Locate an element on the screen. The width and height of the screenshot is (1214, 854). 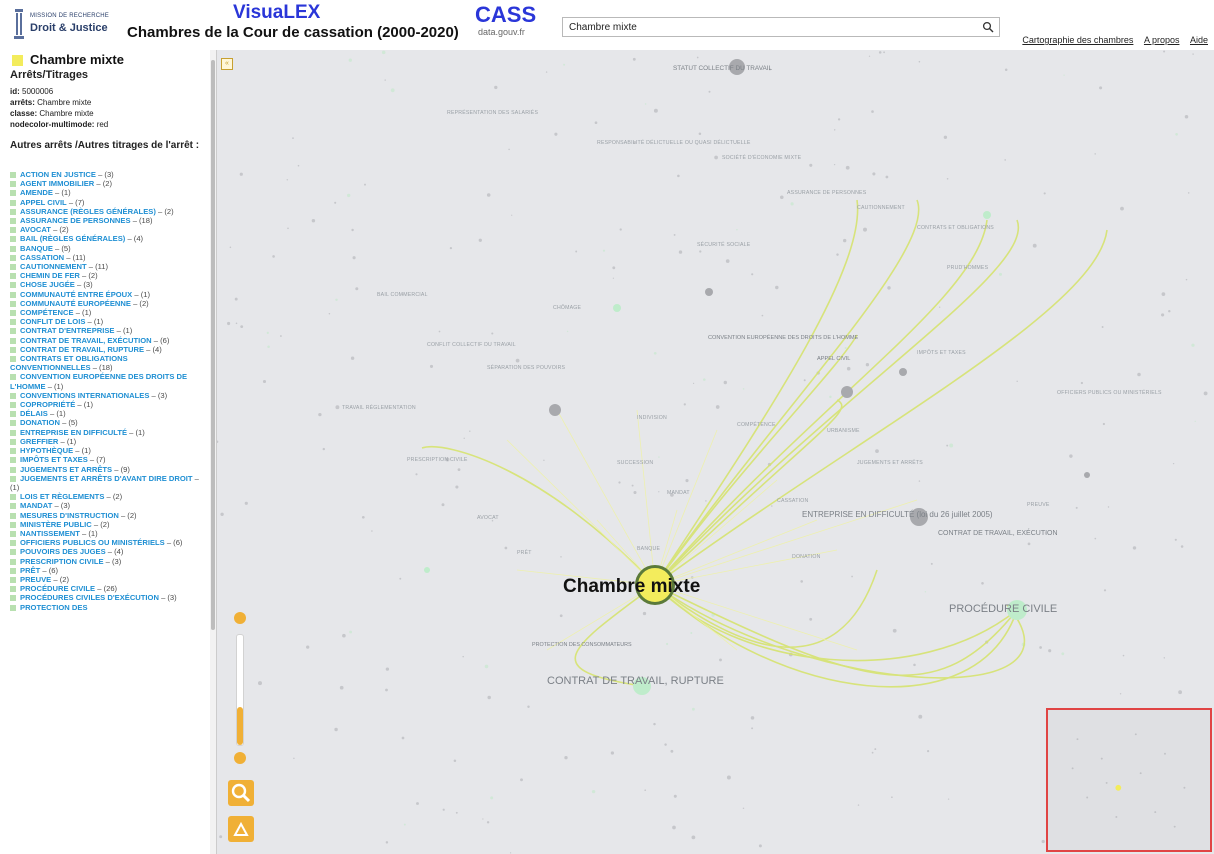
related-title-count: – (4) is located at coordinates (135, 239).